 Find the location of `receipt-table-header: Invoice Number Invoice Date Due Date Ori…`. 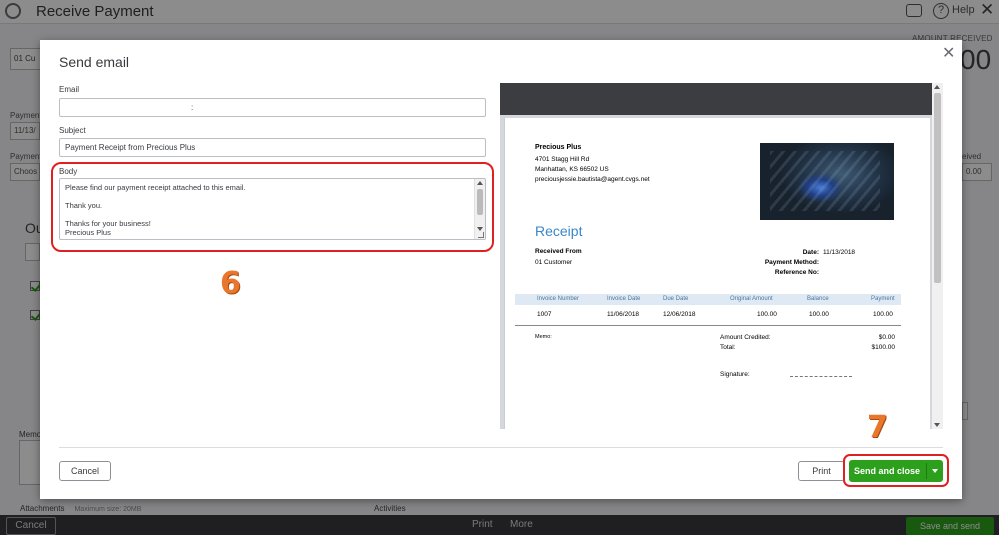

receipt-table-header: Invoice Number Invoice Date Due Date Ori… is located at coordinates (708, 299).